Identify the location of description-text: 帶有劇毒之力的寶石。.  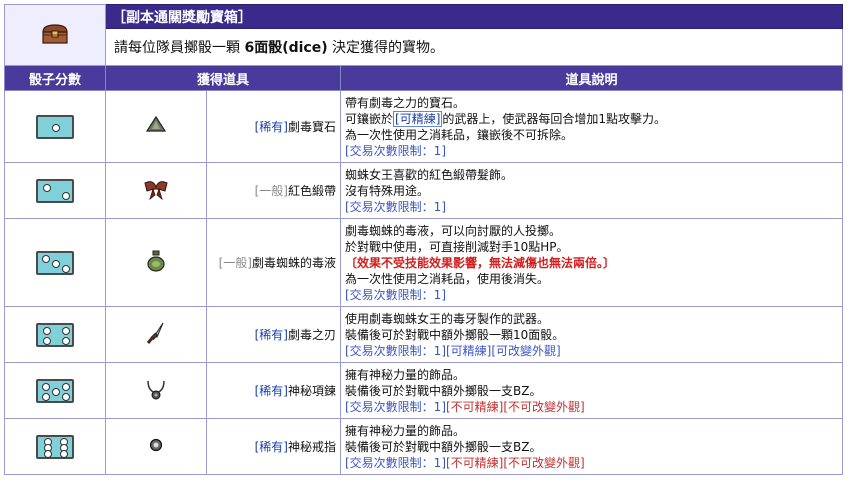
(405, 102).